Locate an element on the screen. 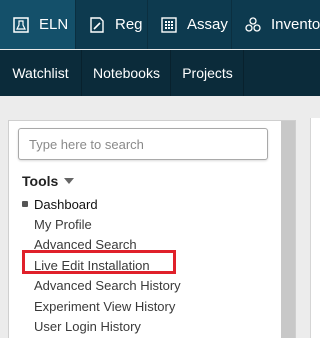 The height and width of the screenshot is (338, 320). tools-heading-label: Tools is located at coordinates (40, 181).